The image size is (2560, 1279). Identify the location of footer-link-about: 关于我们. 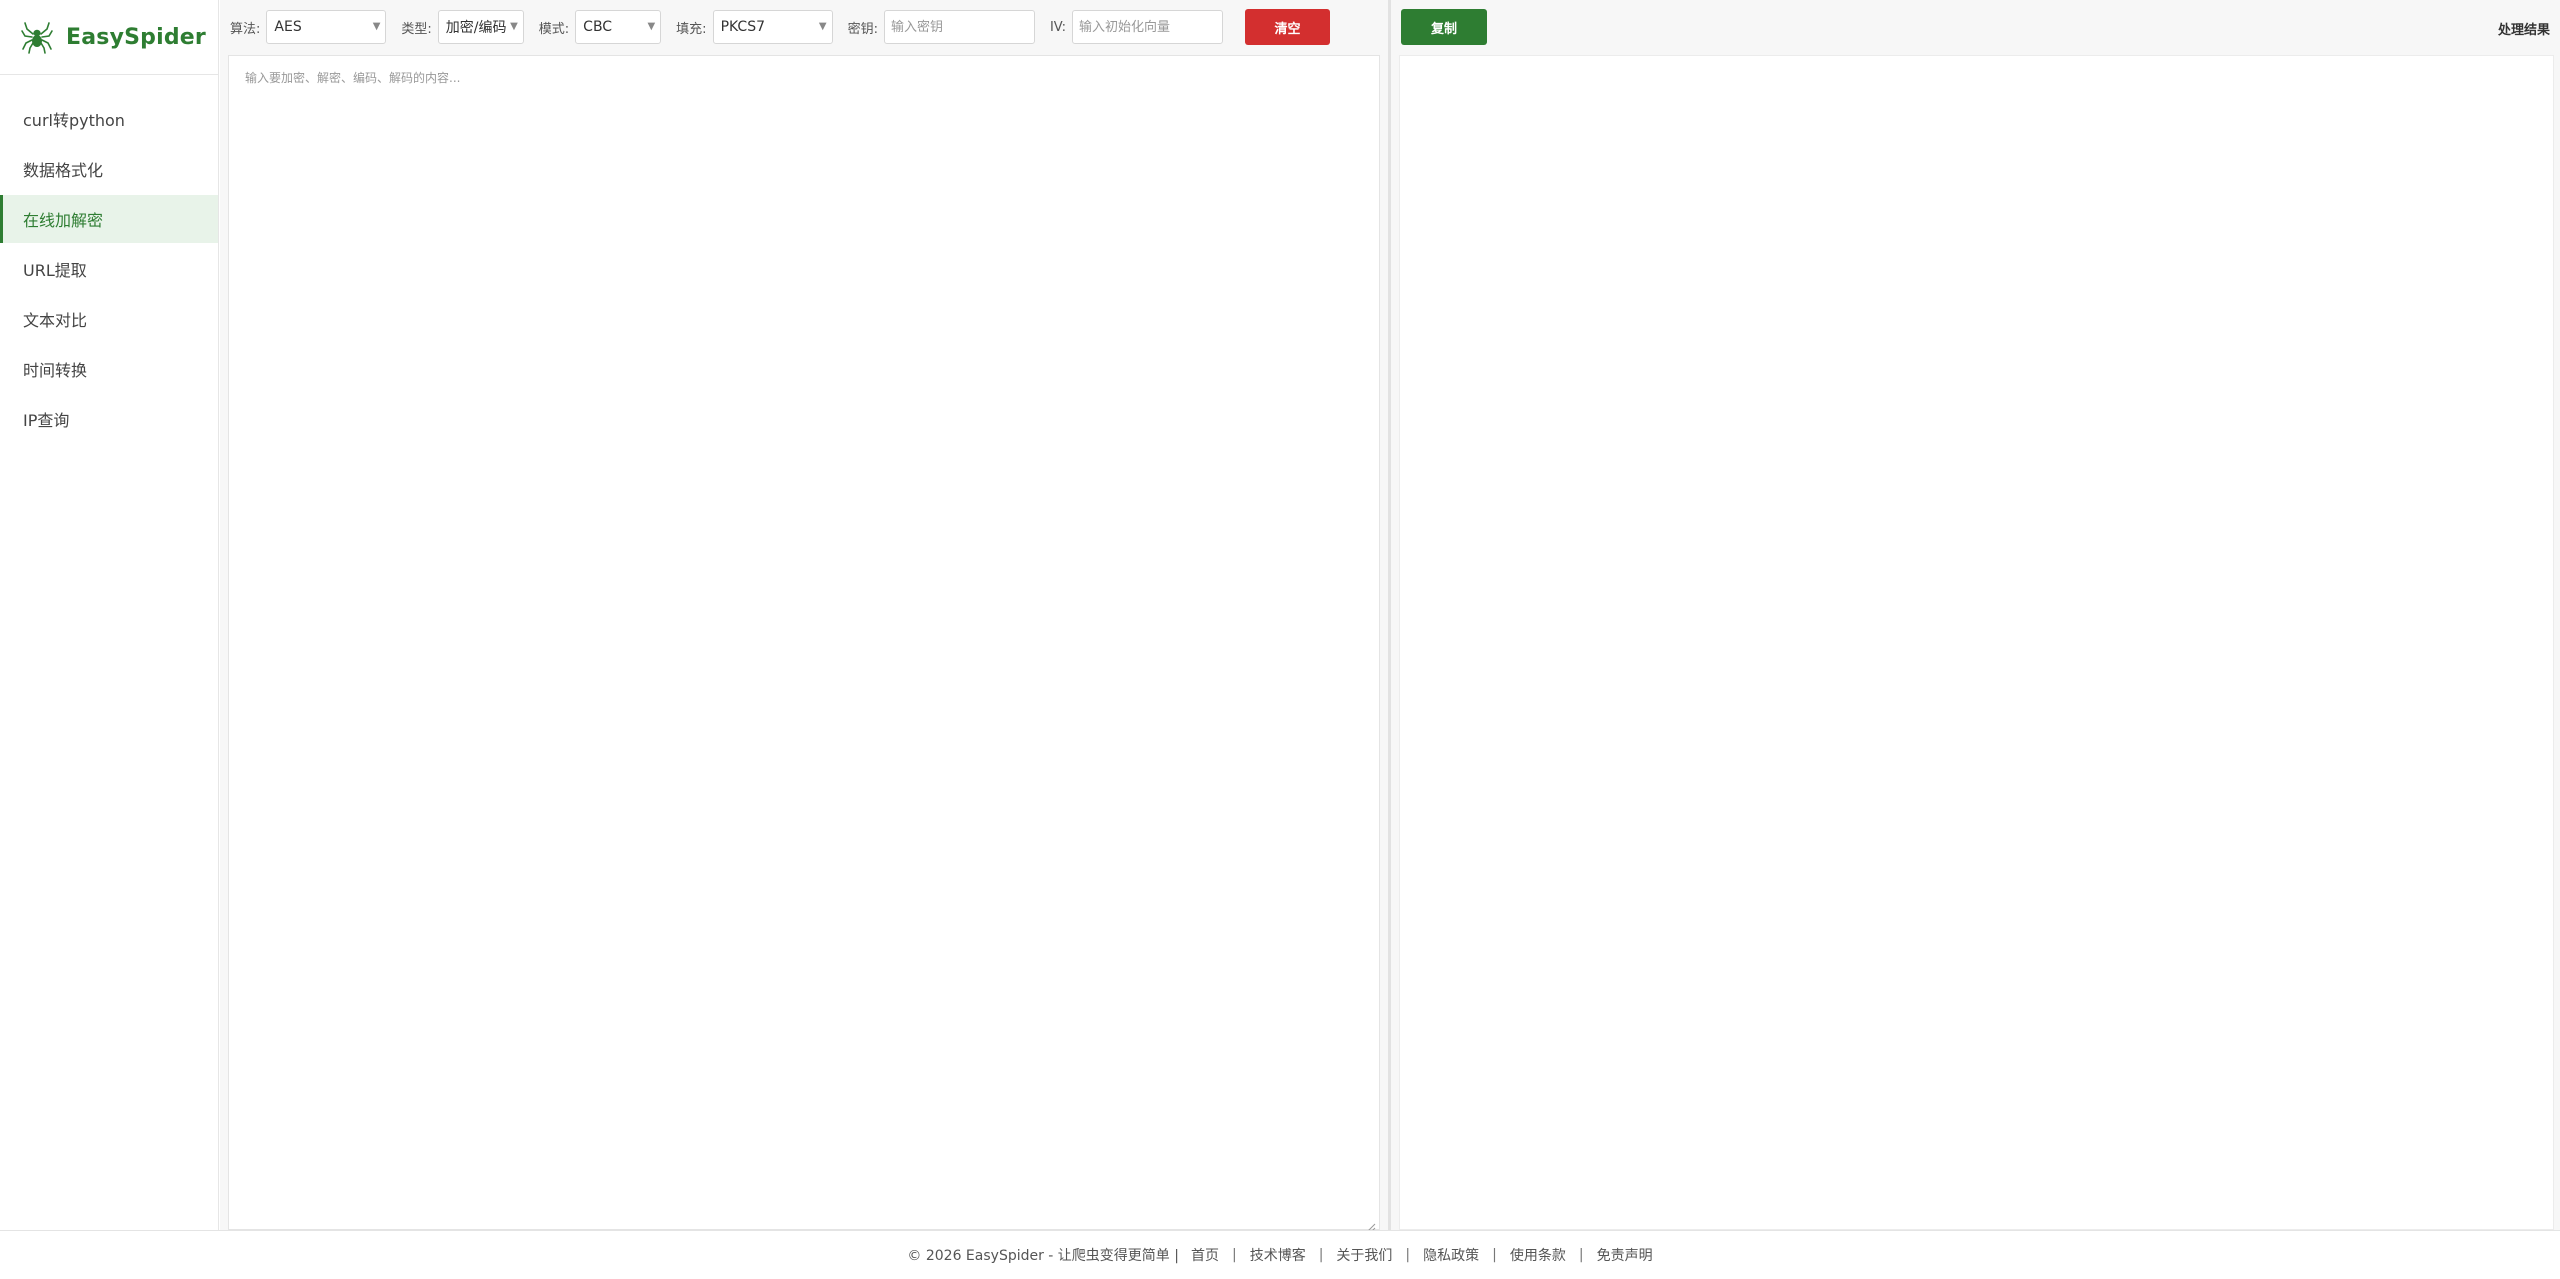
(1364, 1255).